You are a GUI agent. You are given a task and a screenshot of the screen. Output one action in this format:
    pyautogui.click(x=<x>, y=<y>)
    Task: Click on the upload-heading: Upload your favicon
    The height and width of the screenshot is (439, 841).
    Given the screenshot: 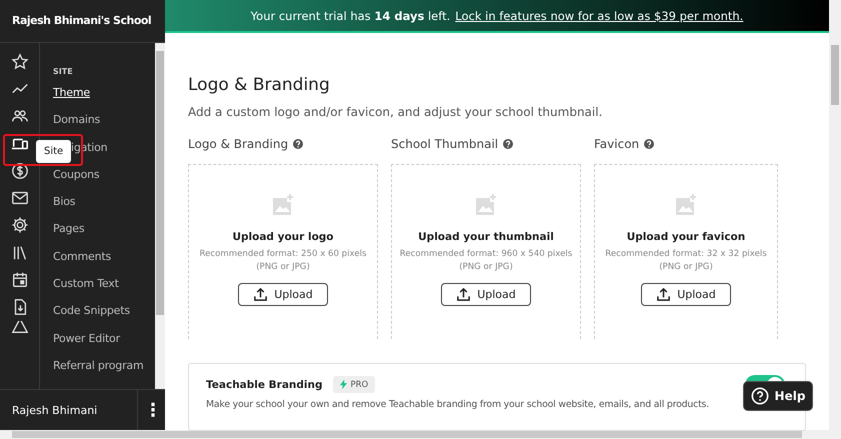 What is the action you would take?
    pyautogui.click(x=686, y=237)
    